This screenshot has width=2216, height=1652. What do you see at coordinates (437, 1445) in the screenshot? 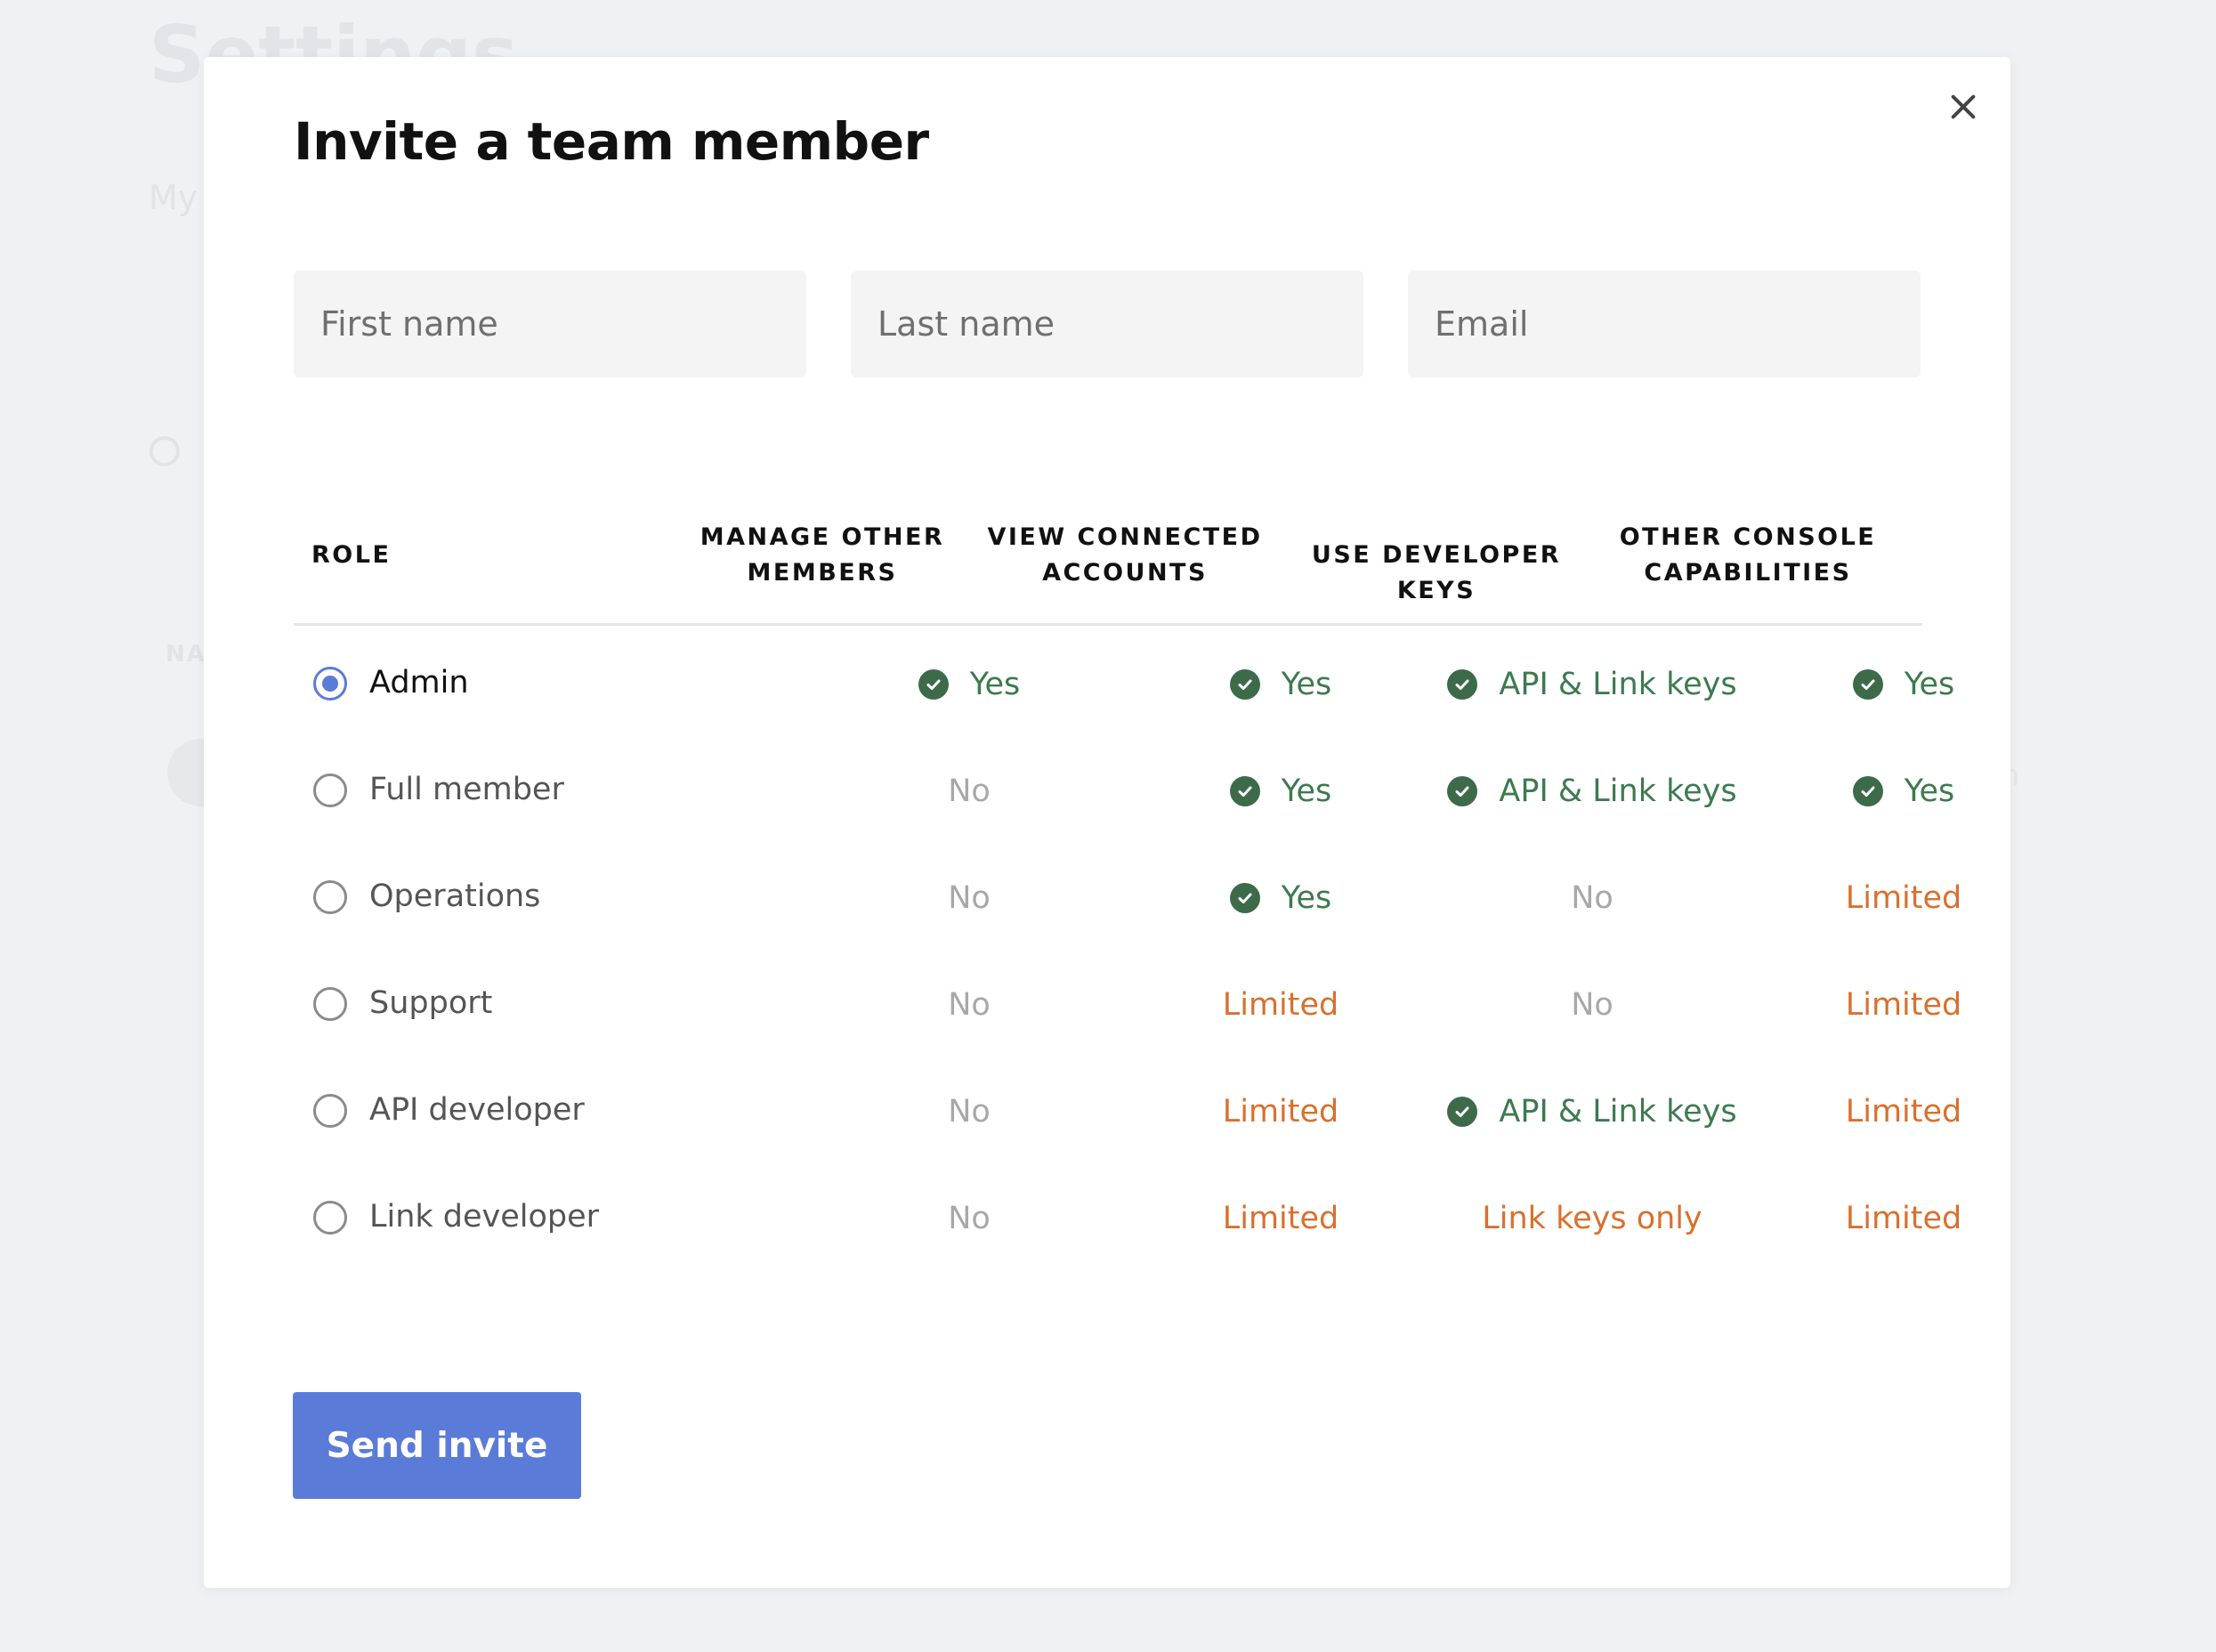
I see `send-invite-button: Send invite` at bounding box center [437, 1445].